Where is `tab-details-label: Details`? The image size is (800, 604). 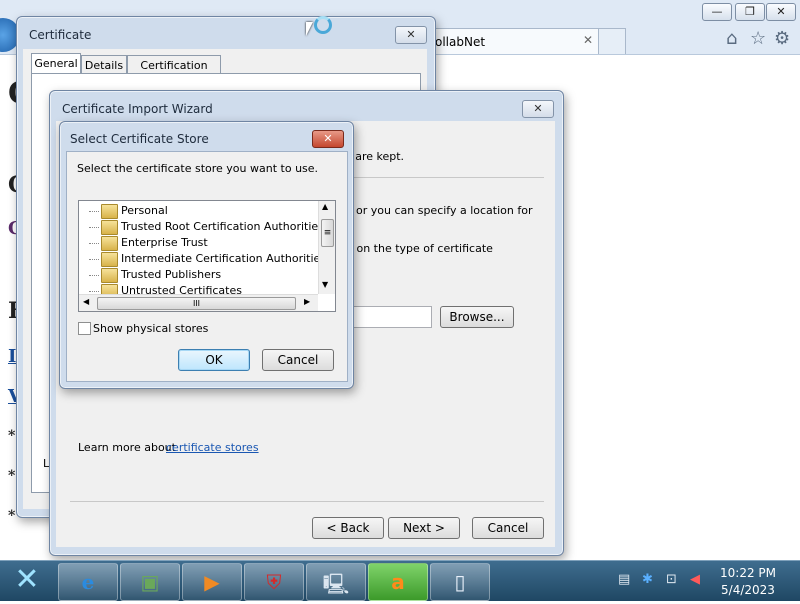
tab-details-label: Details is located at coordinates (104, 65).